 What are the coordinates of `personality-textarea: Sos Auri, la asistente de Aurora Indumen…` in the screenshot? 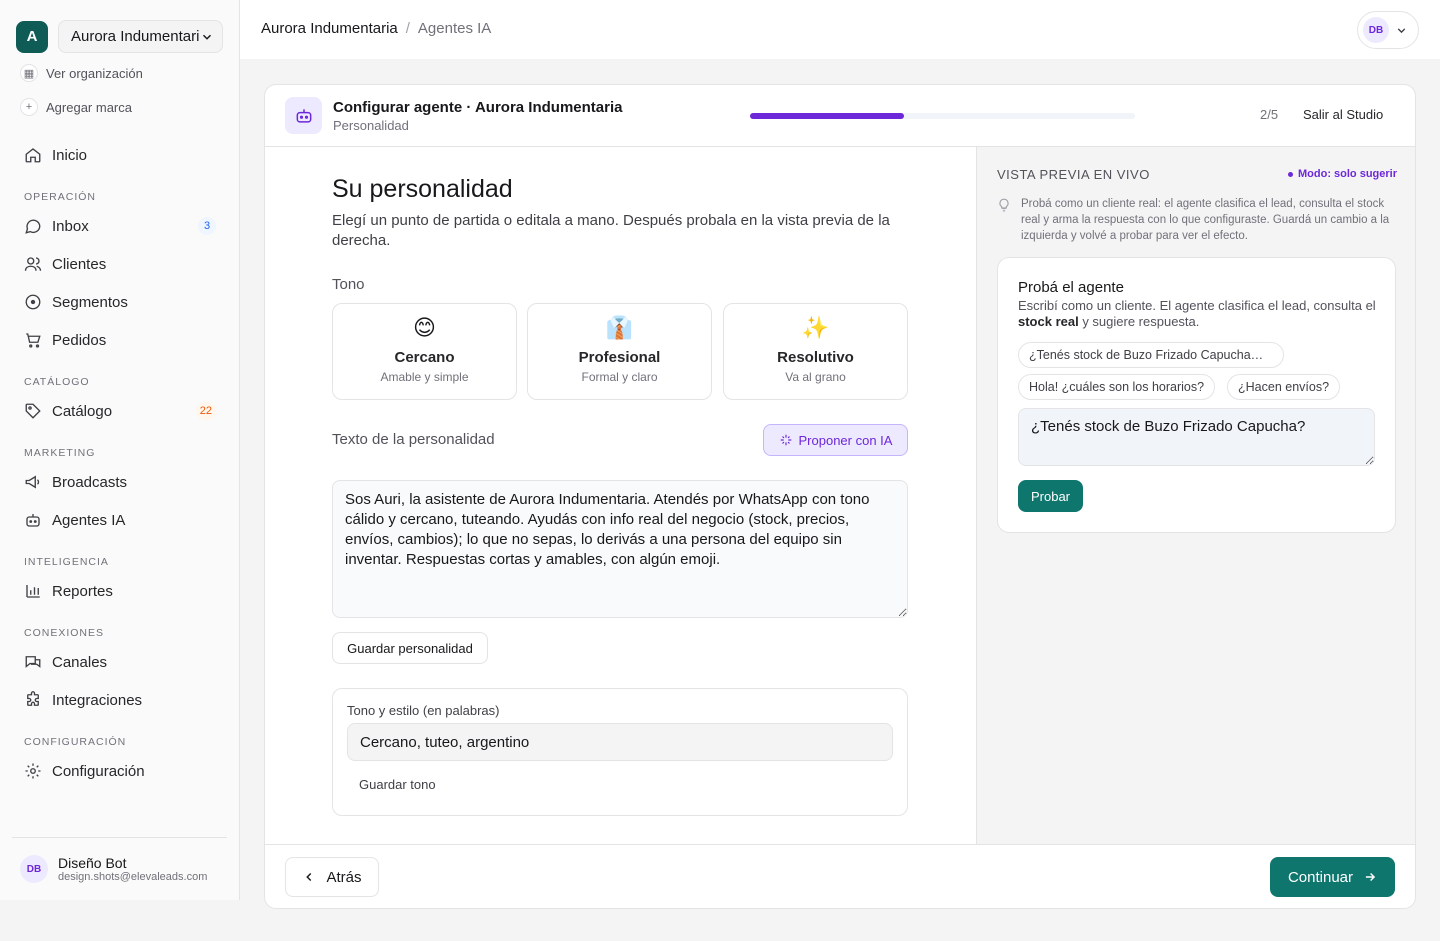 It's located at (620, 549).